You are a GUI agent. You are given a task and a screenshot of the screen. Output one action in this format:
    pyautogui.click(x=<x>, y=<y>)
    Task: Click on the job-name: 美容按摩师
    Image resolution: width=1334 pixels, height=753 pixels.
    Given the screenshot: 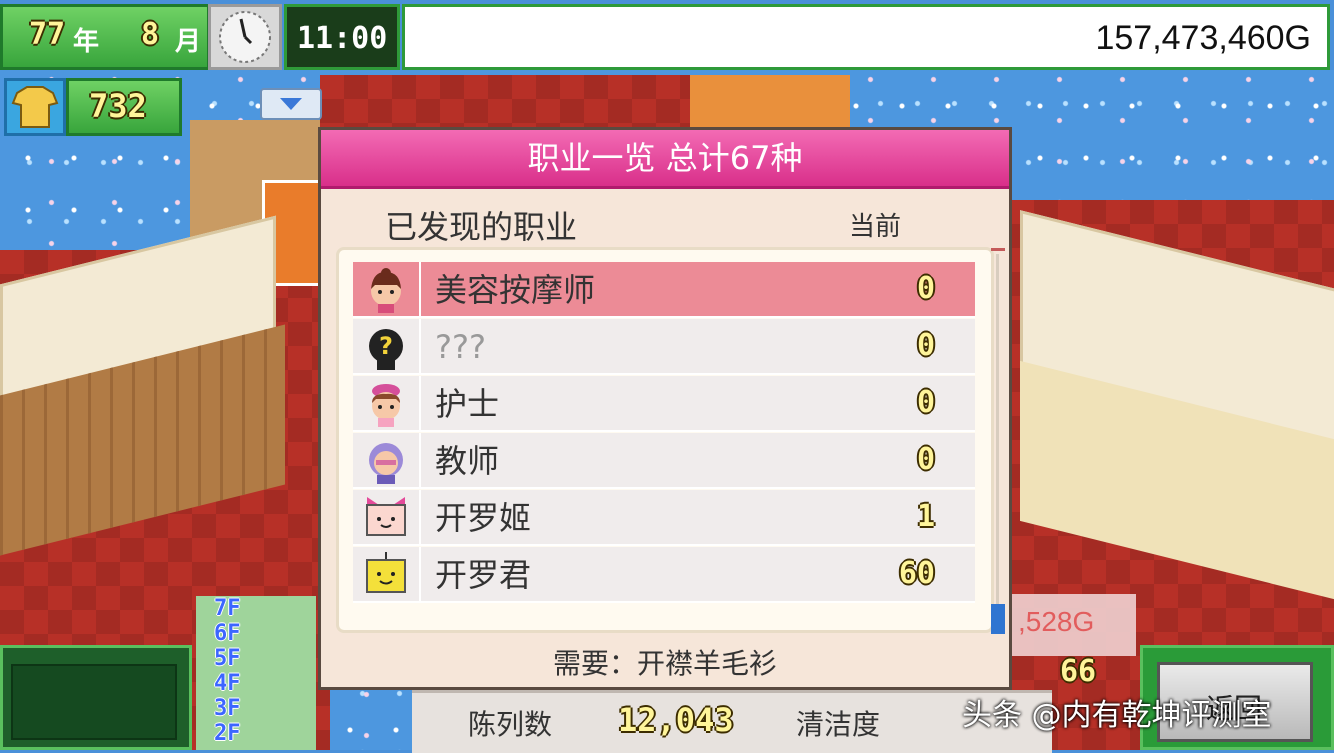 What is the action you would take?
    pyautogui.click(x=515, y=290)
    